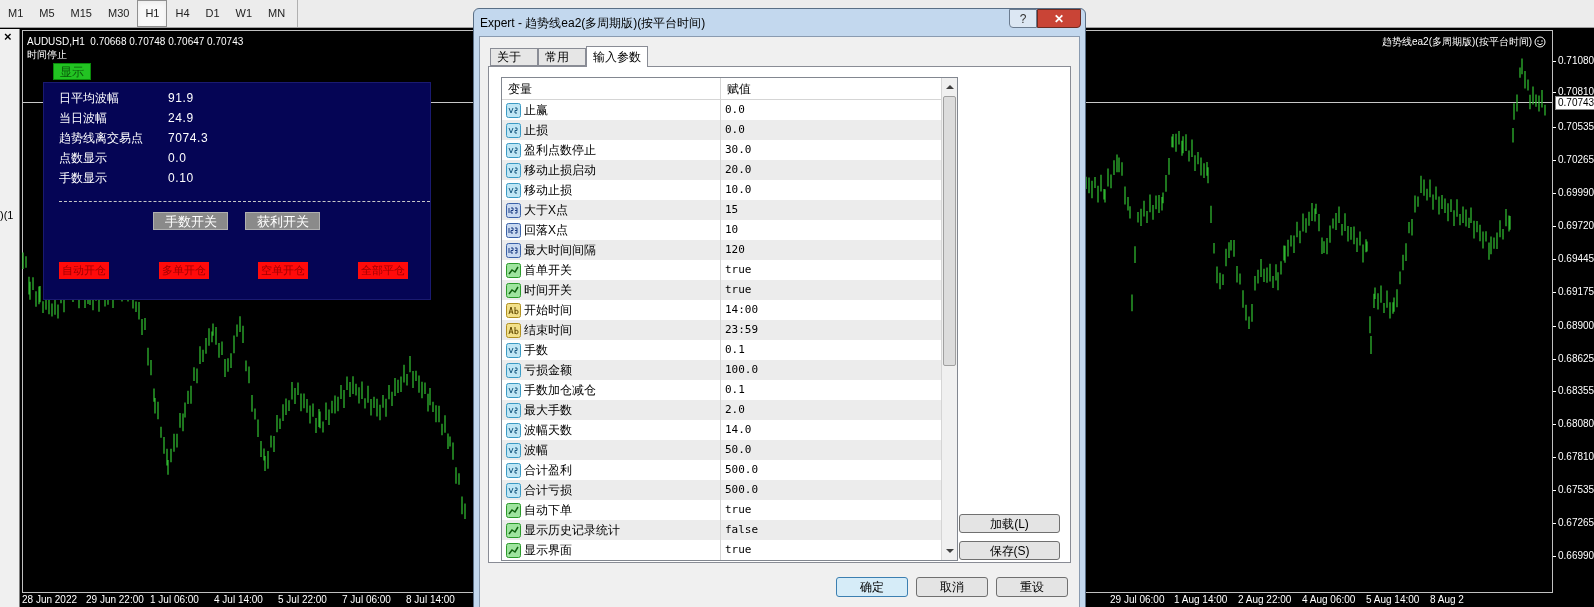 The height and width of the screenshot is (607, 1594). What do you see at coordinates (83, 178) in the screenshot?
I see `stat-label: 手数显示` at bounding box center [83, 178].